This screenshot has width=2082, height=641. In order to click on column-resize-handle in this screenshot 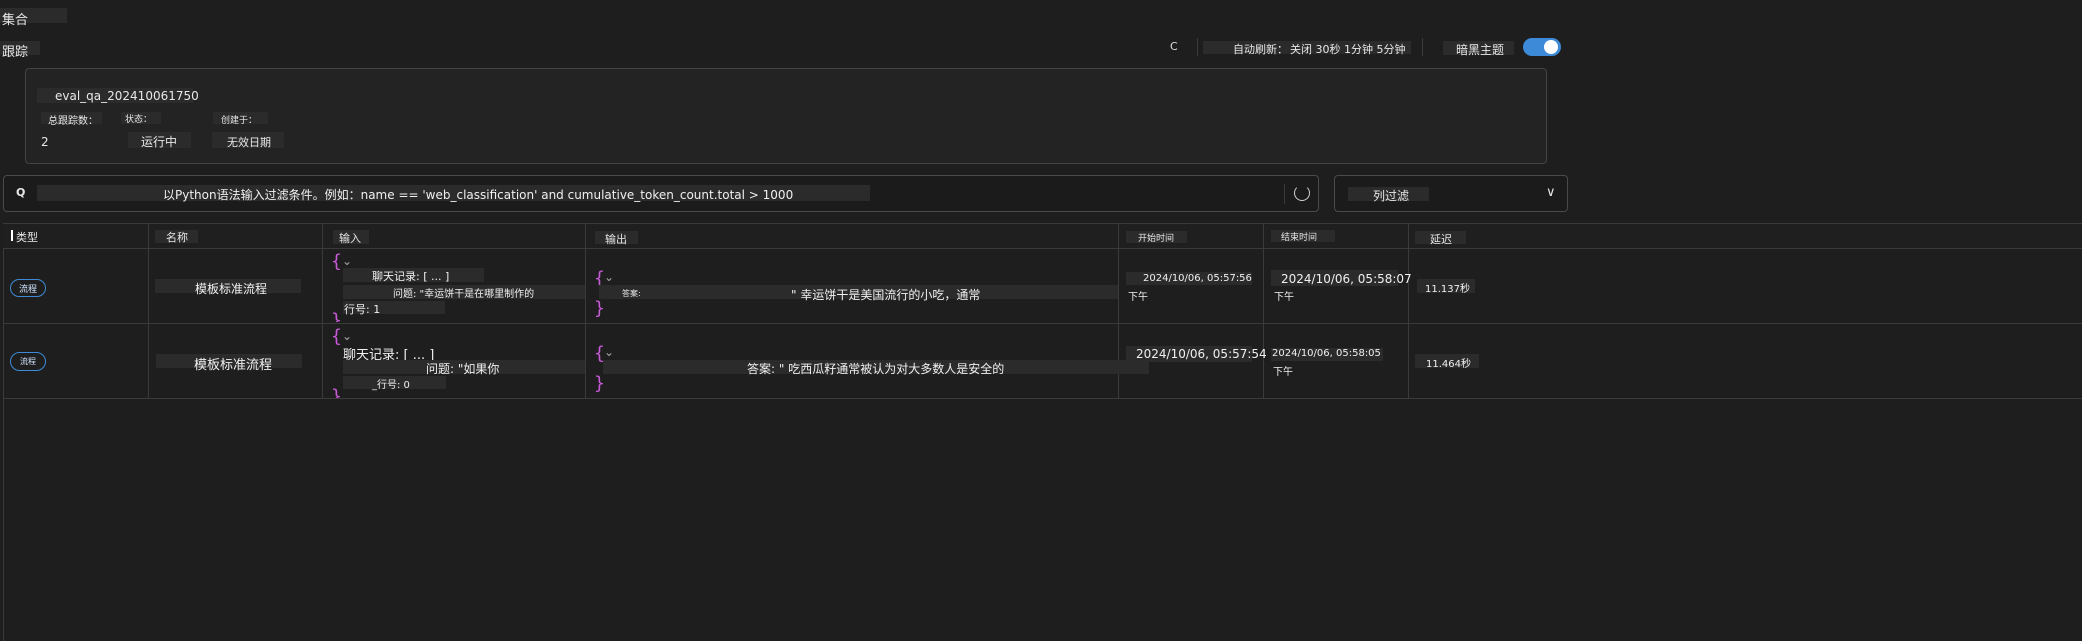, I will do `click(12, 235)`.